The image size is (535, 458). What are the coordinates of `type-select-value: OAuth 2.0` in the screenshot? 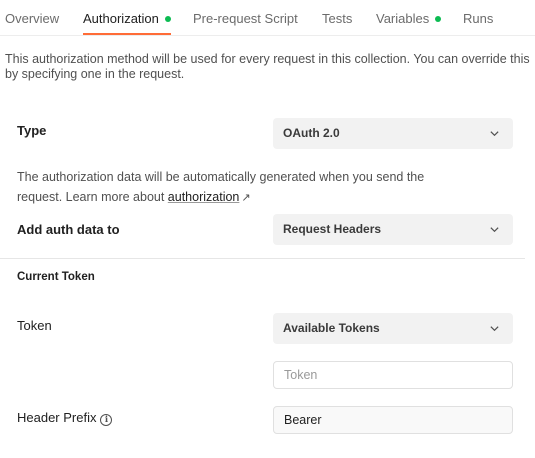 It's located at (311, 133).